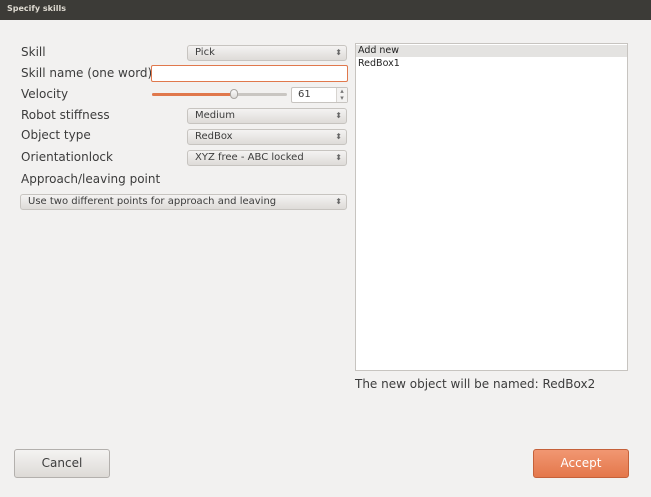  I want to click on new-object-name-note: The new object will be named: RedBox2, so click(475, 384).